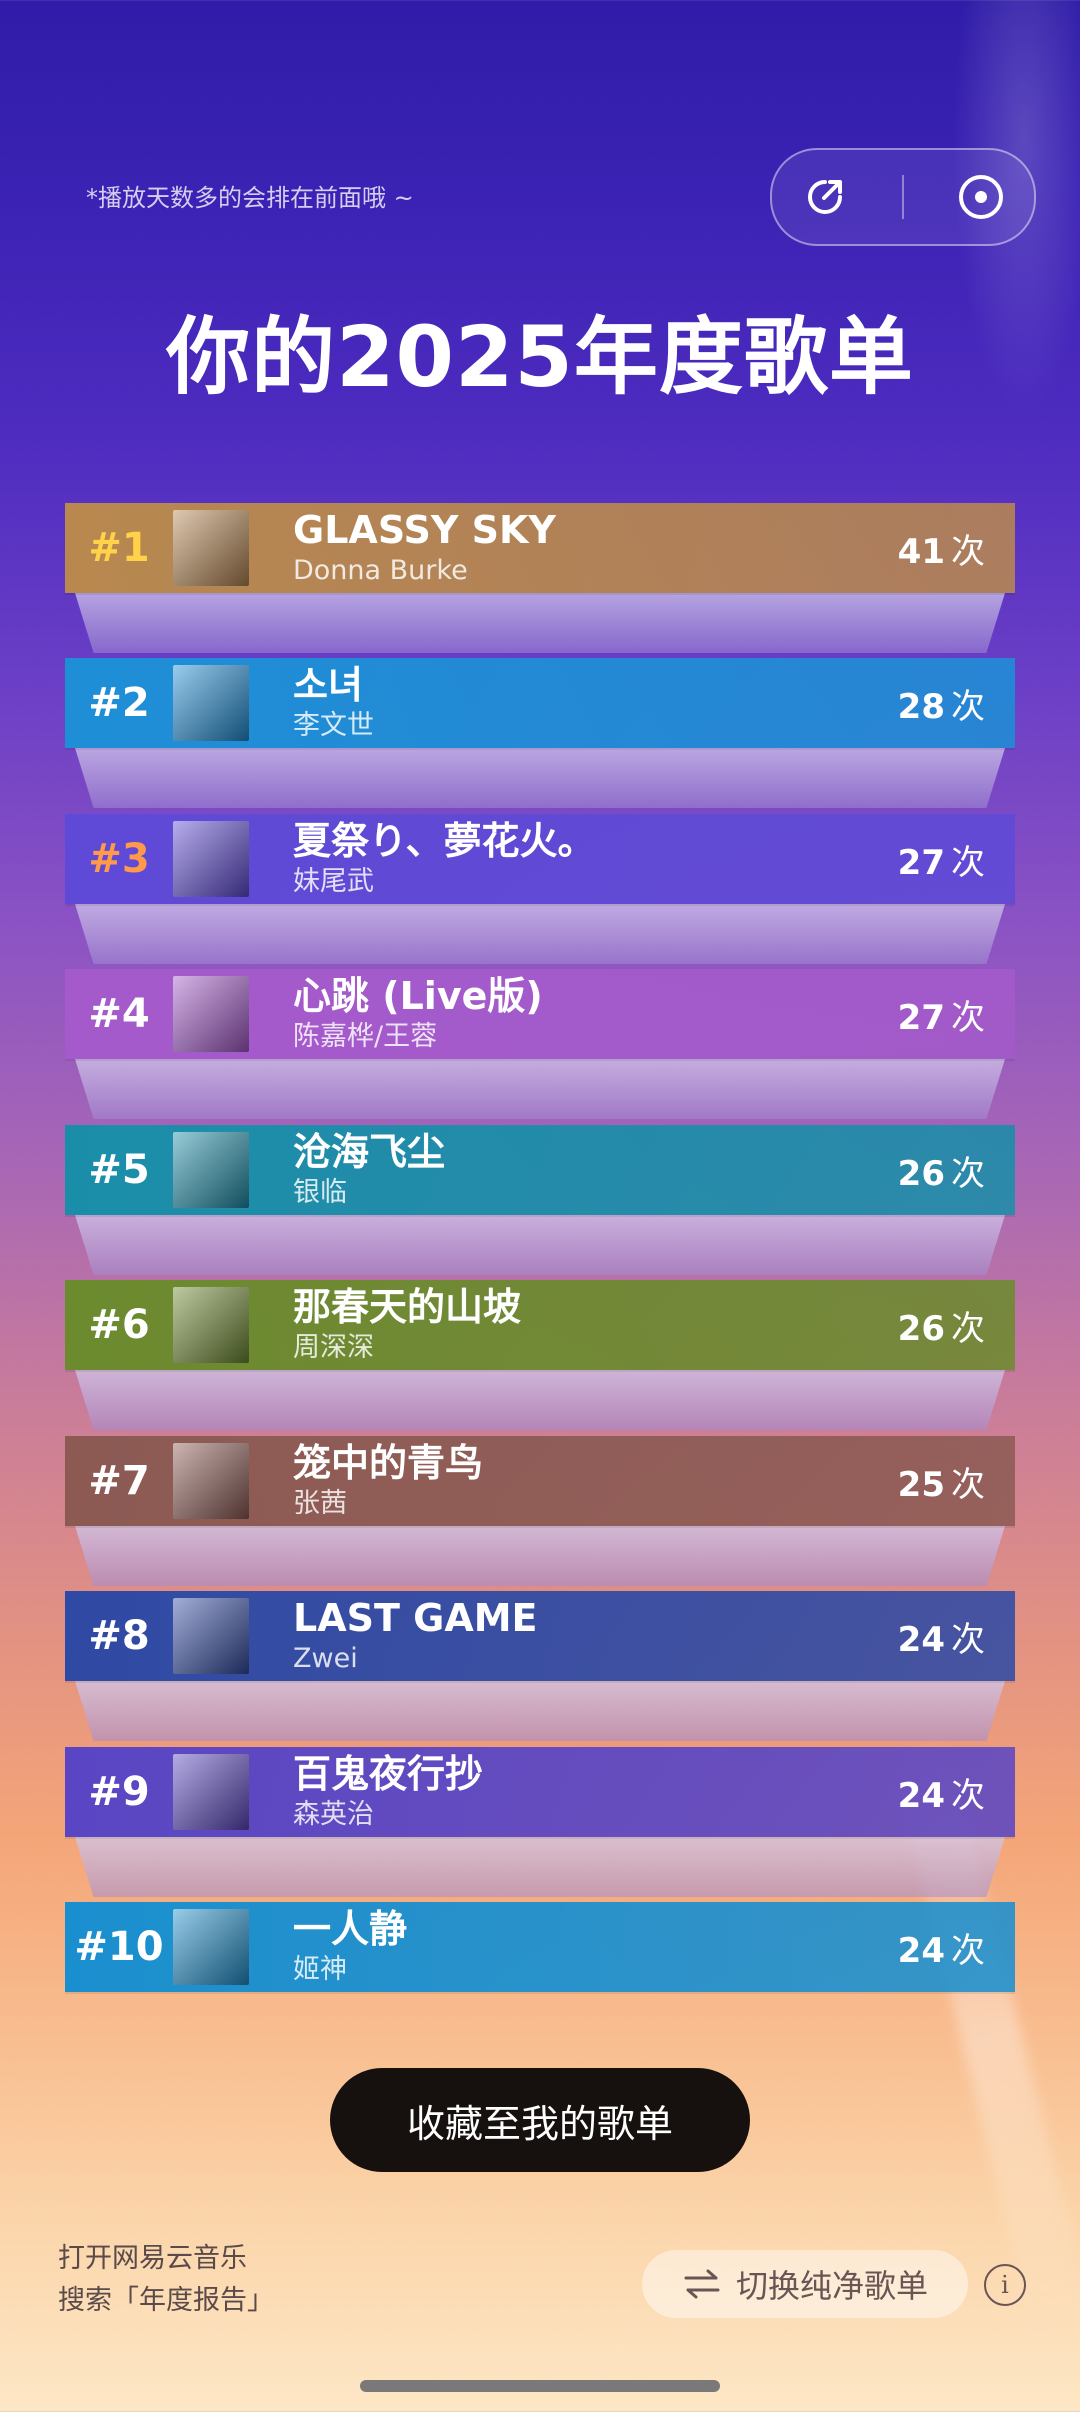 Image resolution: width=1080 pixels, height=2412 pixels. I want to click on song-row: #8 LAST GAME Zwei 24 次, so click(540, 1636).